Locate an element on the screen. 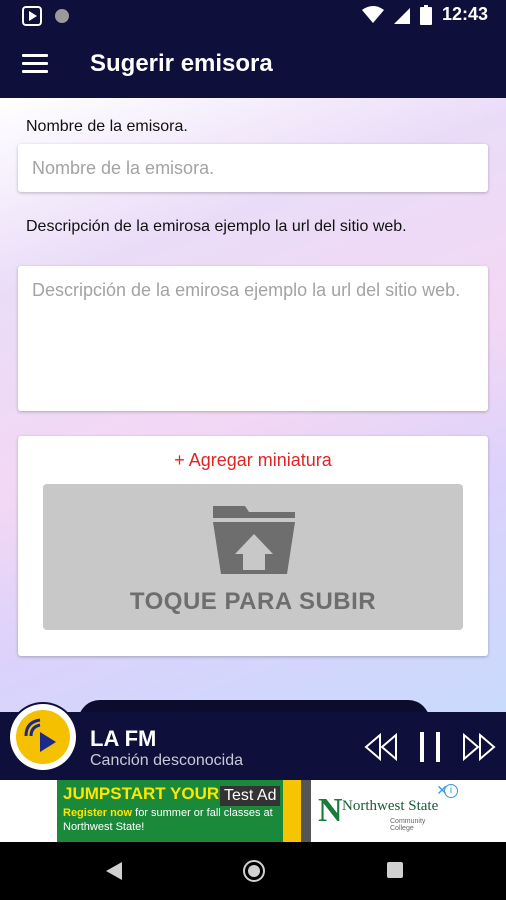 The height and width of the screenshot is (900, 506). pause-icon is located at coordinates (430, 747).